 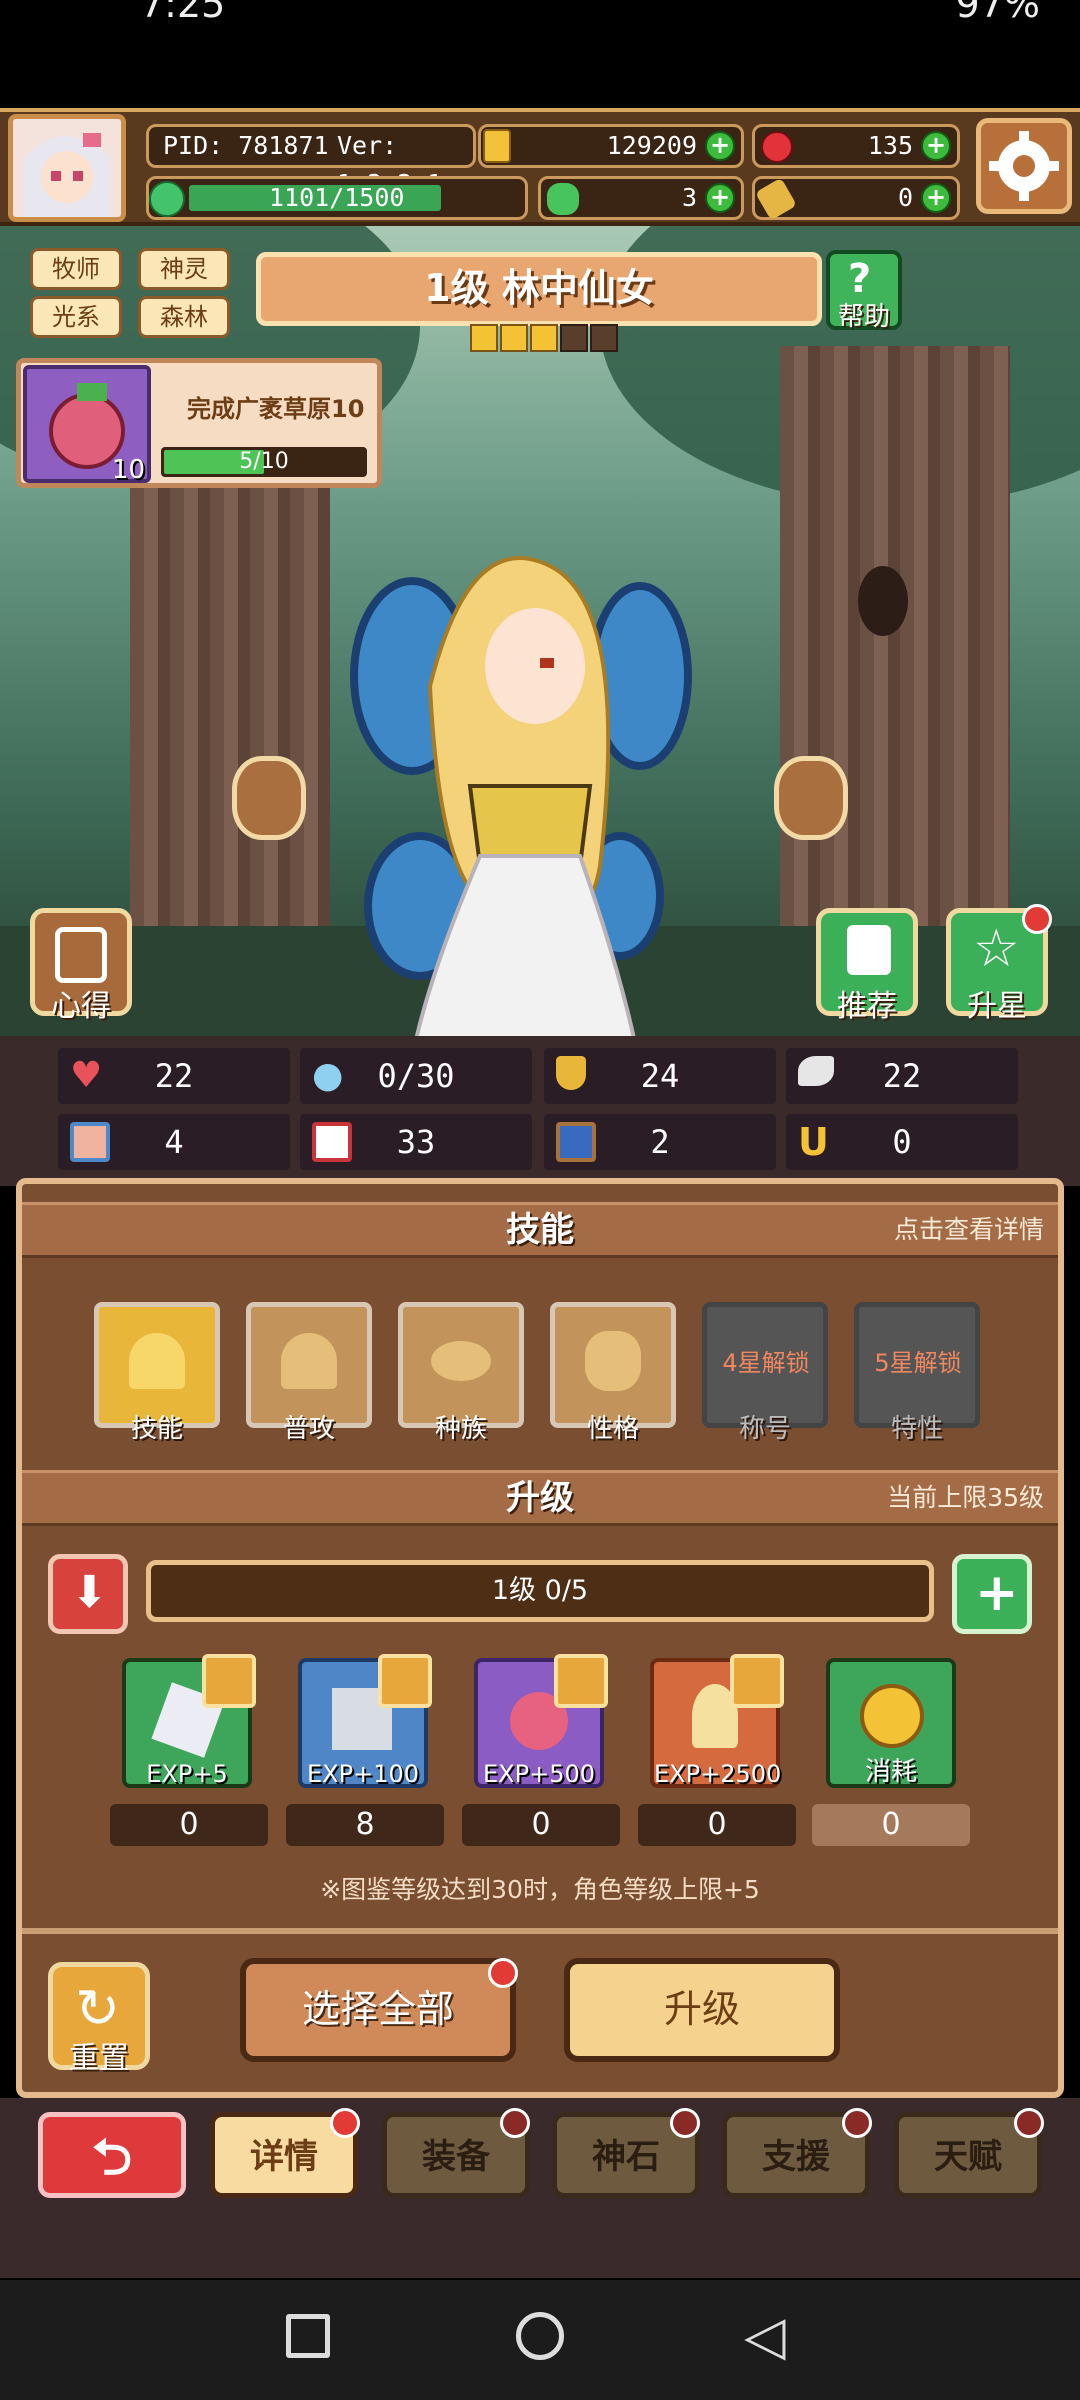 What do you see at coordinates (98, 2008) in the screenshot?
I see `refresh-icon: ↻` at bounding box center [98, 2008].